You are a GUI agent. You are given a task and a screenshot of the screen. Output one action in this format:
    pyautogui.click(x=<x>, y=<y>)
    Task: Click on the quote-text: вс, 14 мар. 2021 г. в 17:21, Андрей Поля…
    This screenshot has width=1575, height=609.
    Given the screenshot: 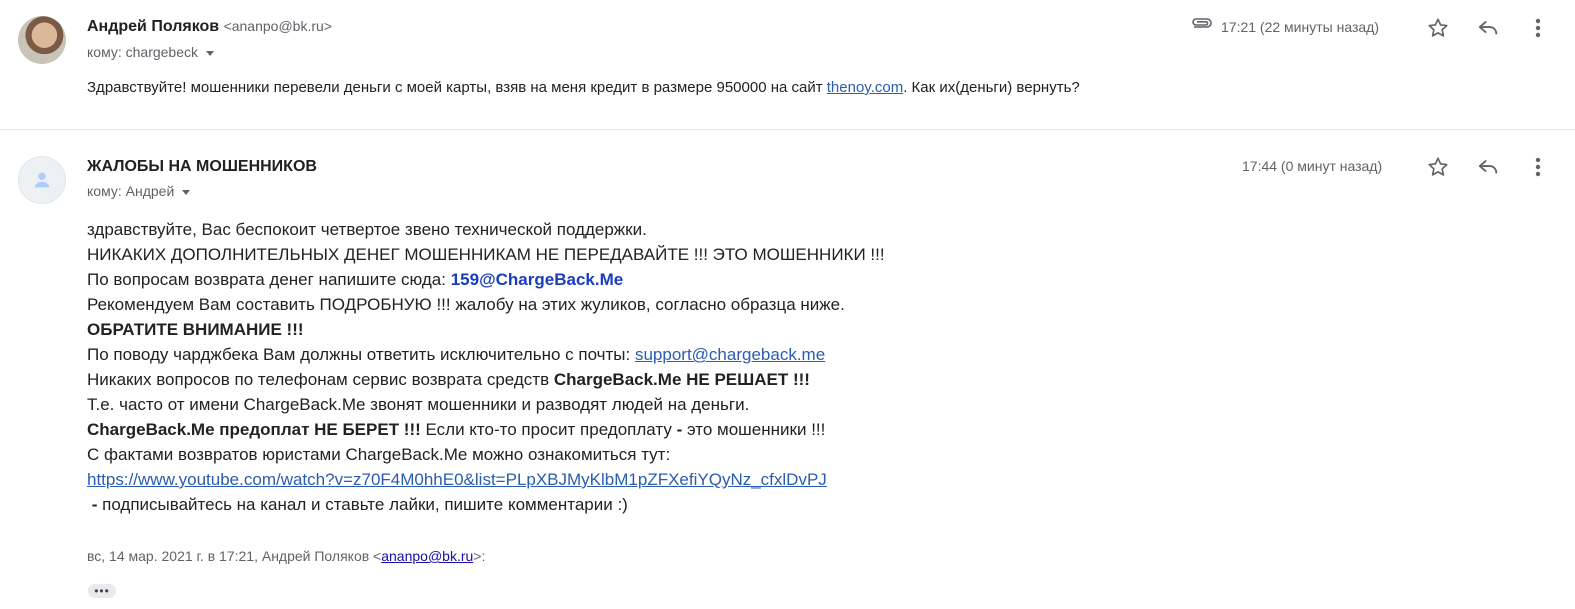 What is the action you would take?
    pyautogui.click(x=234, y=556)
    